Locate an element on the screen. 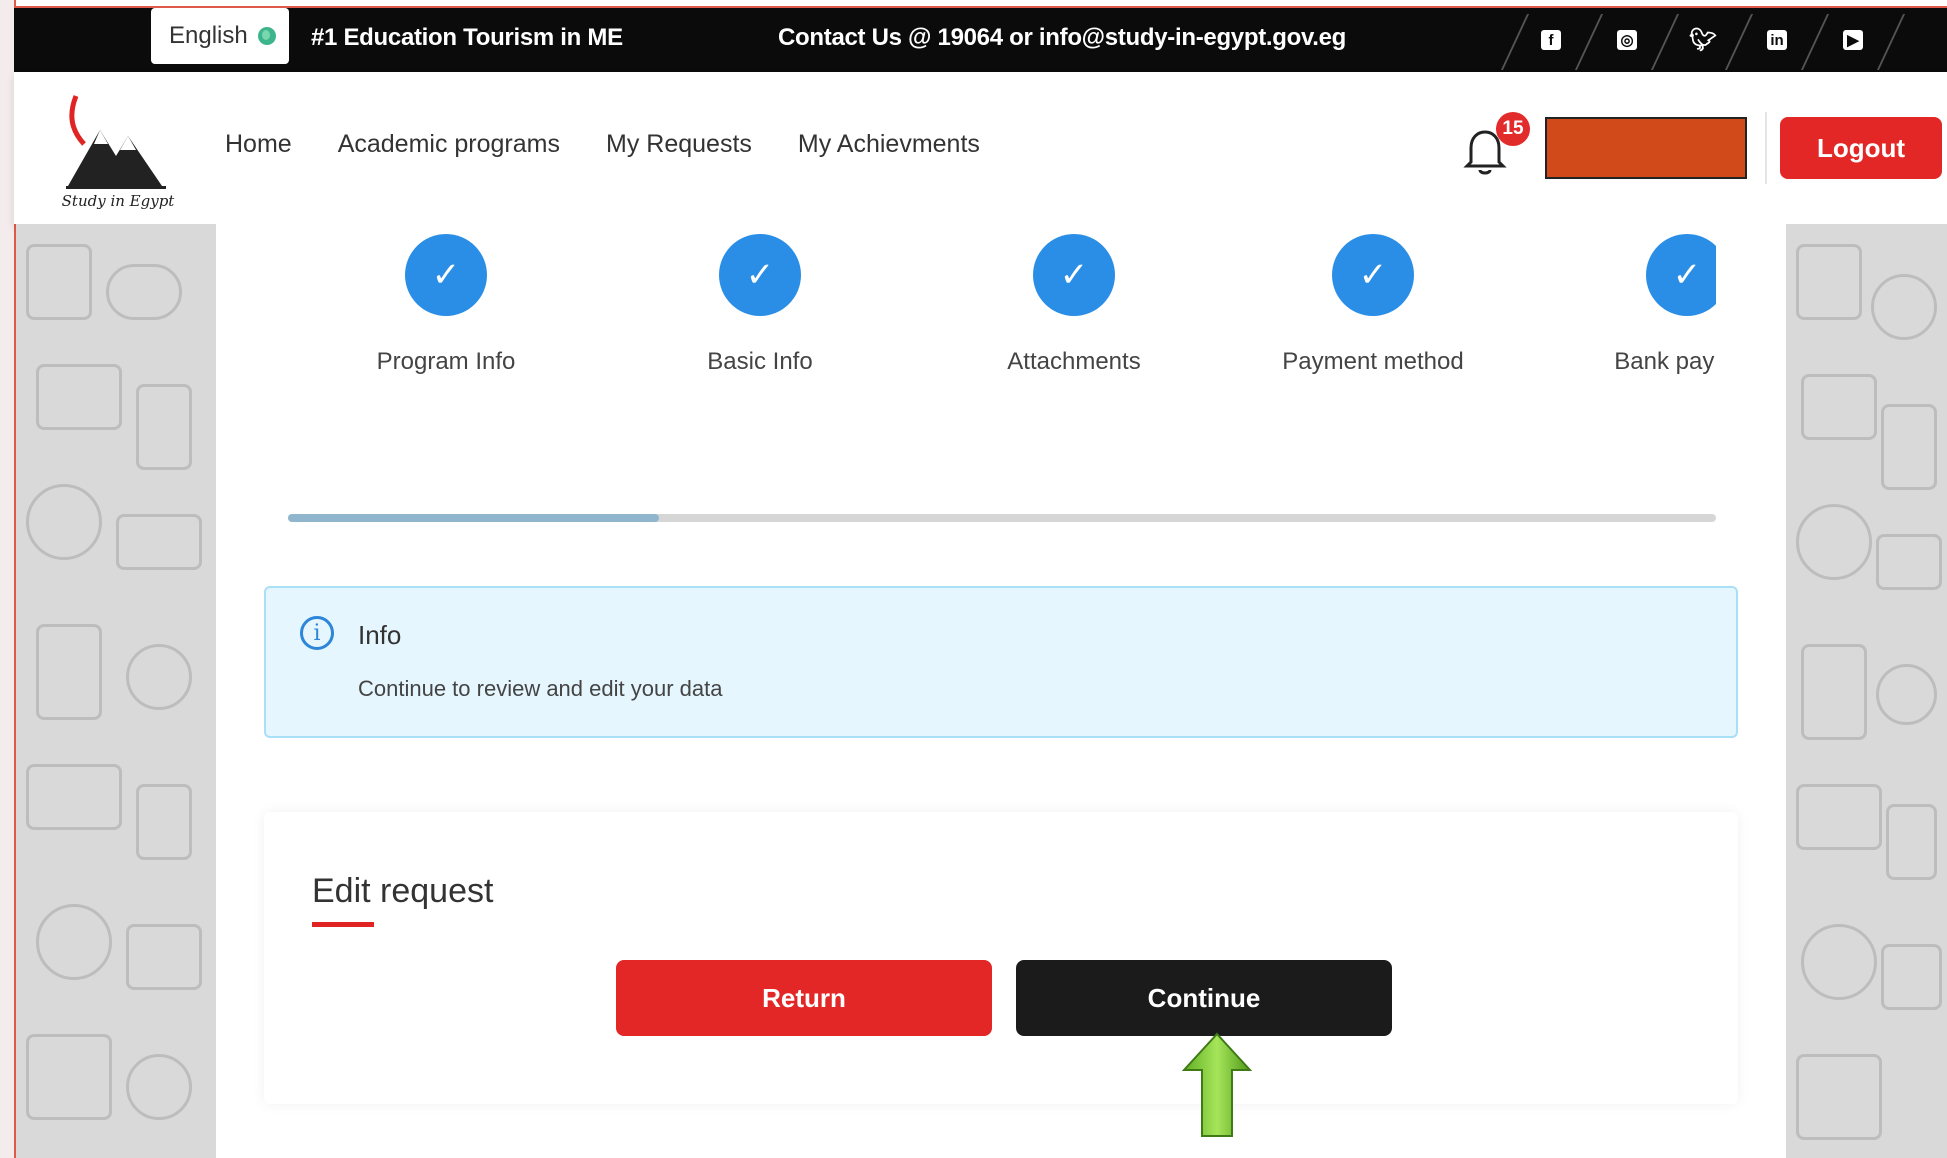 This screenshot has height=1158, width=1947. step-attachments: ✓ Attachments is located at coordinates (1074, 308).